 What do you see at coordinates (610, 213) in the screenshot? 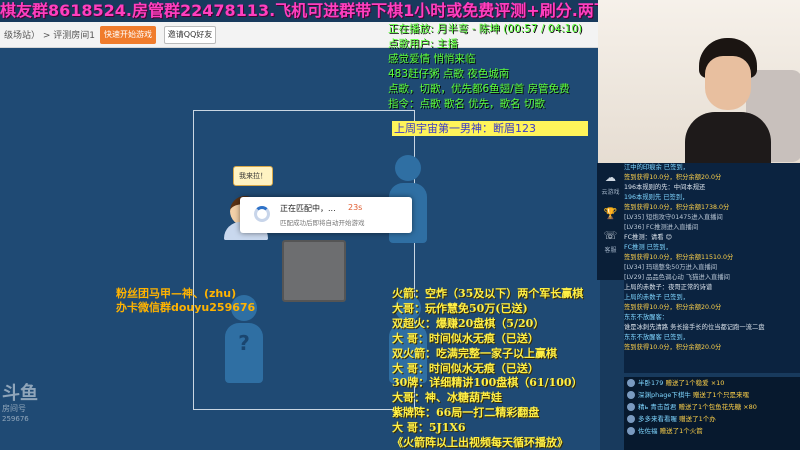
I see `trophy-icon: 🏆` at bounding box center [610, 213].